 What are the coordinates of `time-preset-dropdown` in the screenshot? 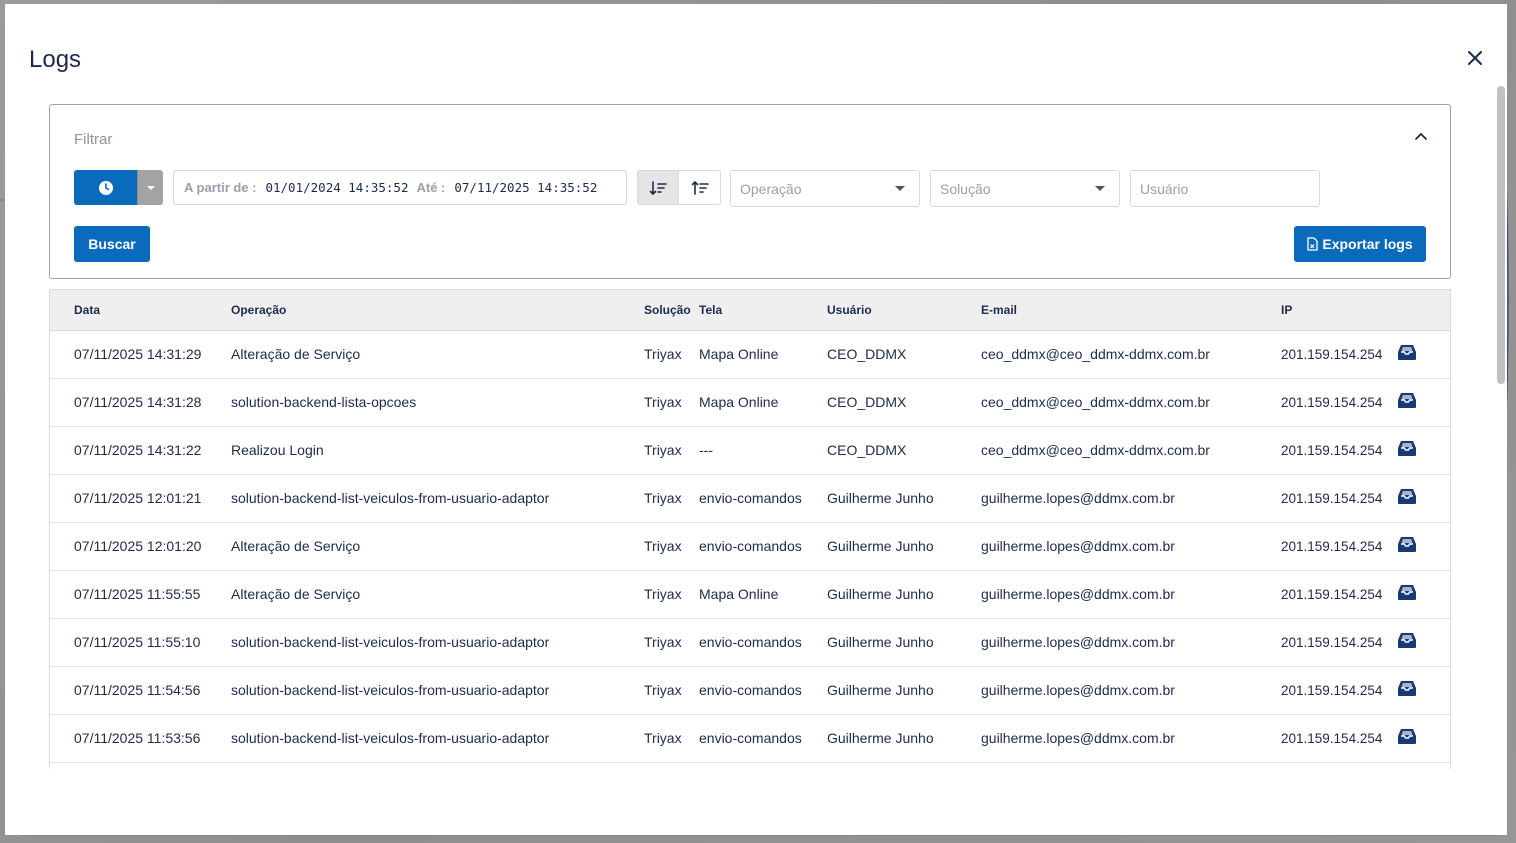 It's located at (150, 187).